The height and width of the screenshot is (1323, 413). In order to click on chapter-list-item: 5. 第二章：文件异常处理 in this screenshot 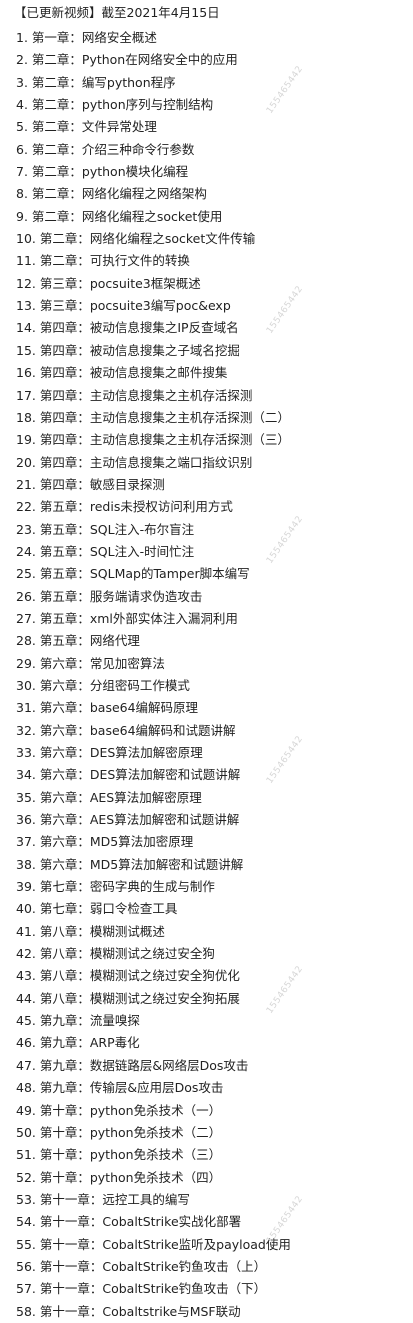, I will do `click(86, 127)`.